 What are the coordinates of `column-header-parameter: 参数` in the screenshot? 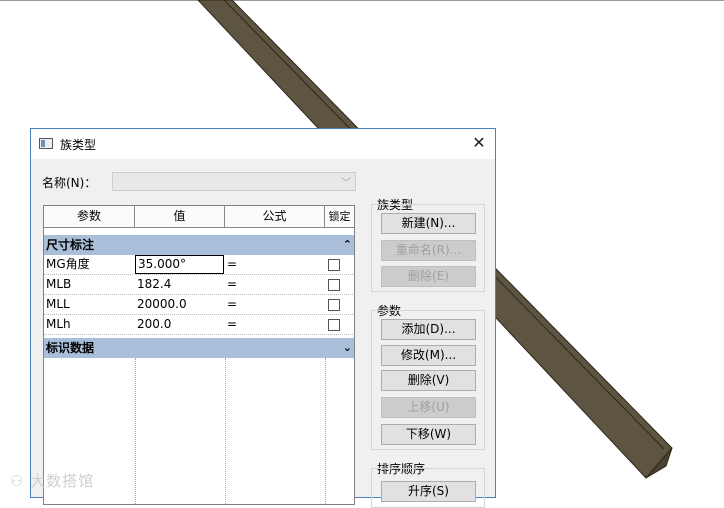 It's located at (89, 217).